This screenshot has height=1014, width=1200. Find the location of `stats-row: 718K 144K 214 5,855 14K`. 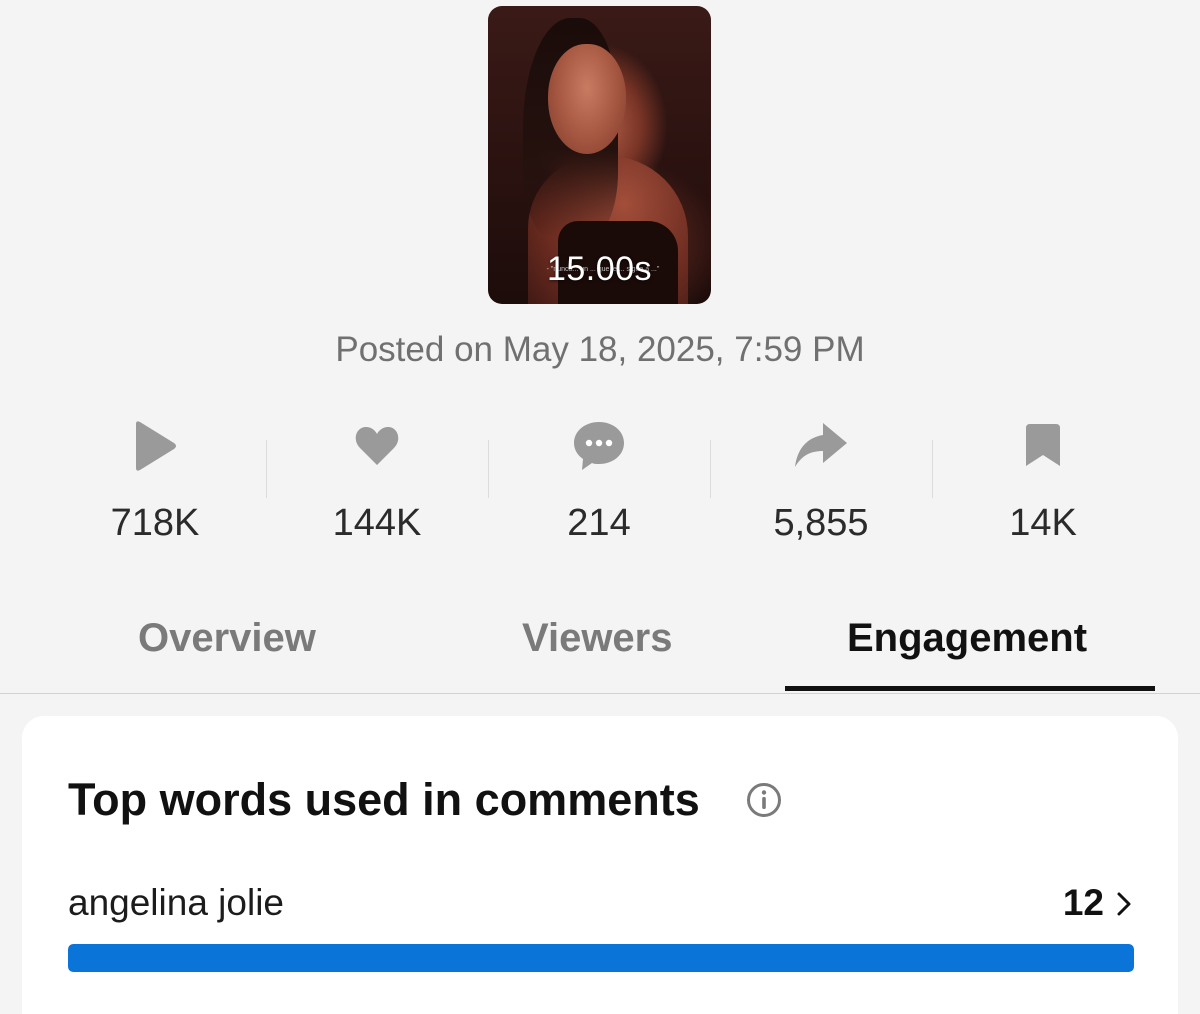

stats-row: 718K 144K 214 5,855 14K is located at coordinates (599, 484).